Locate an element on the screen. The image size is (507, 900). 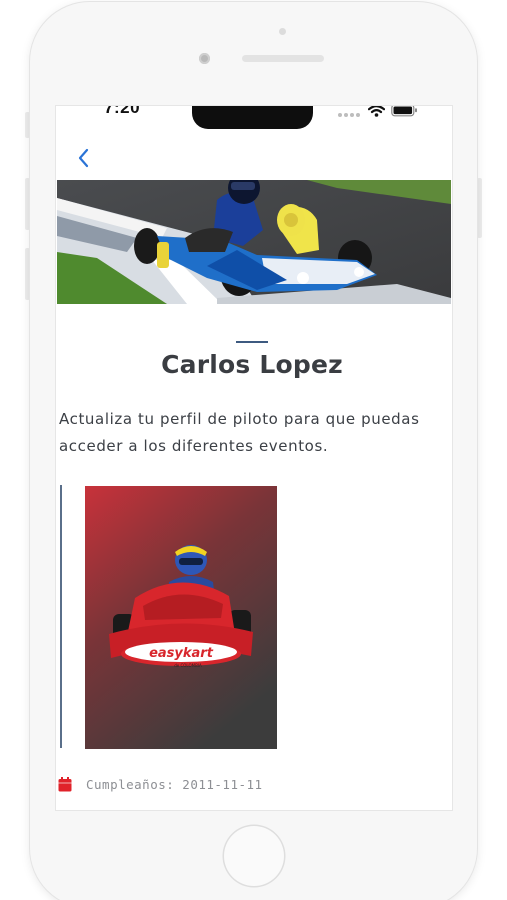
card-accent-line is located at coordinates (61, 616).